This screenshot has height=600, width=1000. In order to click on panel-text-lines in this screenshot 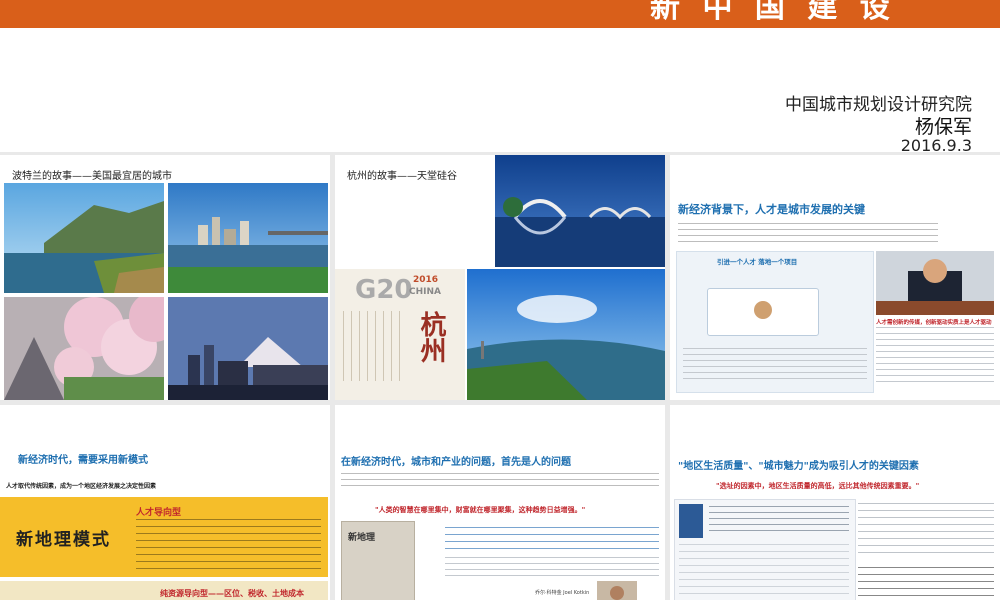, I will do `click(775, 366)`.